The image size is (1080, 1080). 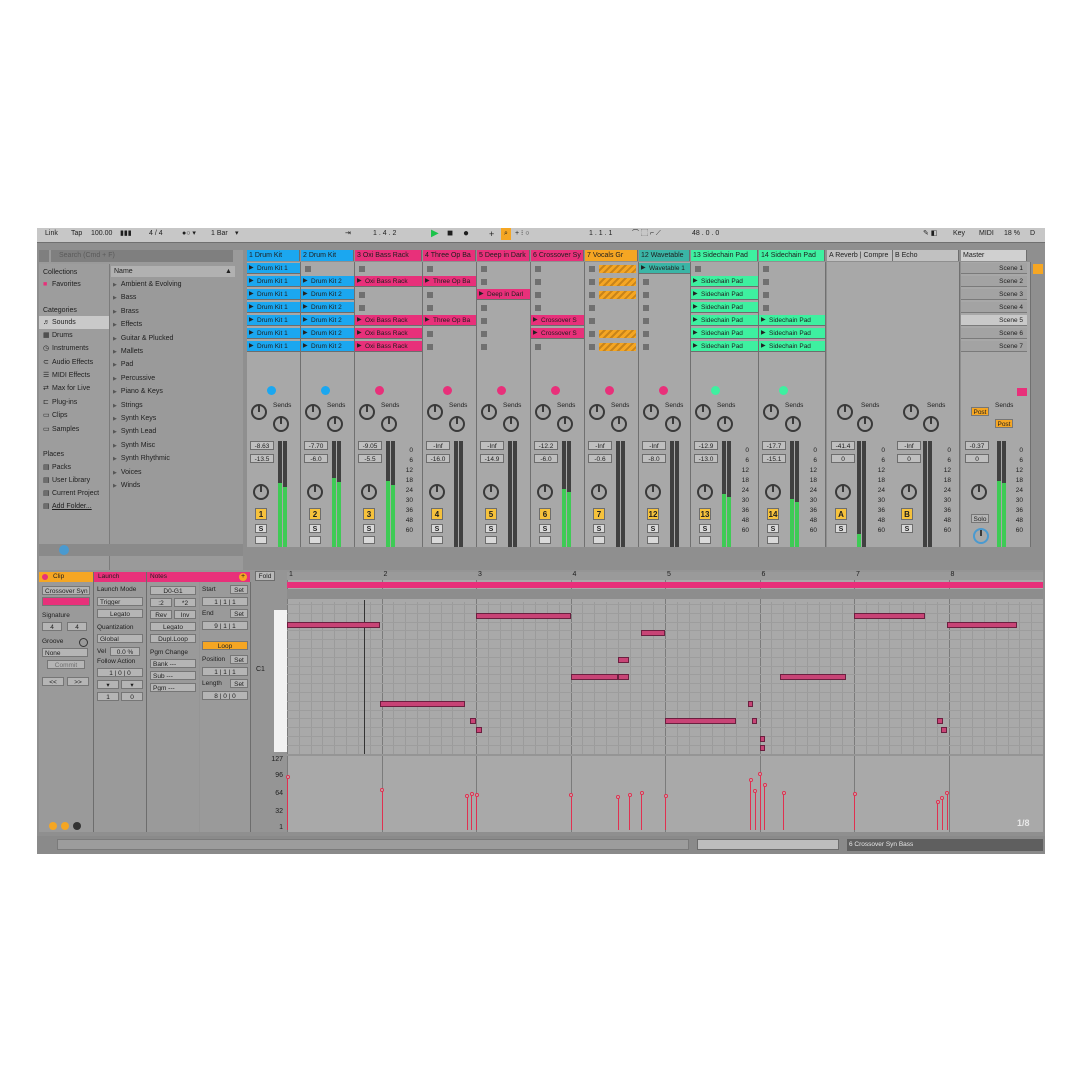 I want to click on browser-item: Piano & Keys, so click(x=138, y=391).